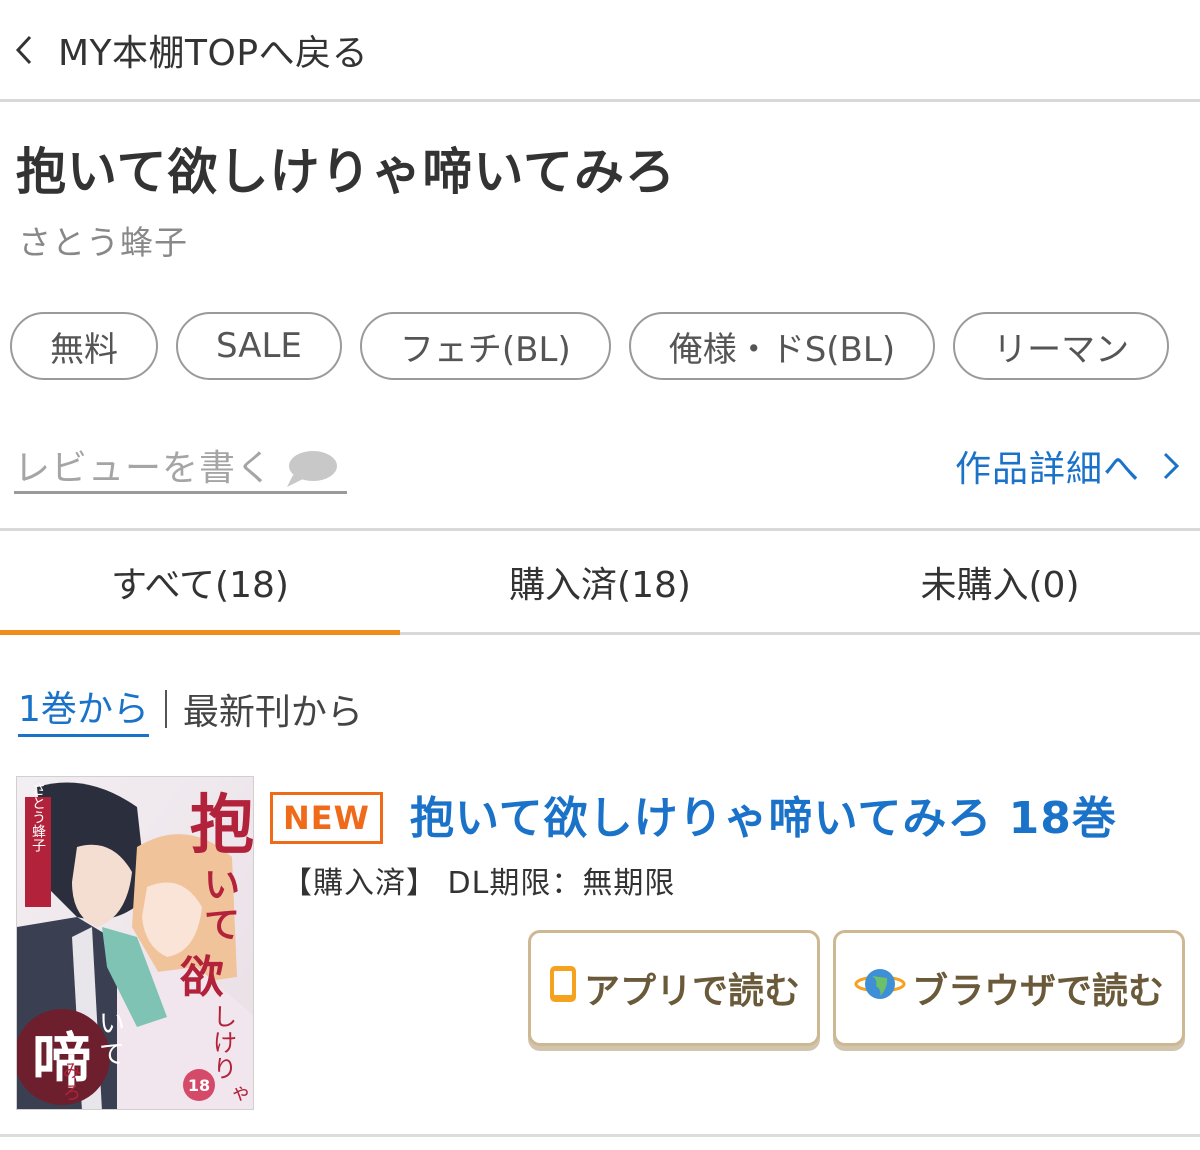  I want to click on cover-title-char: ゃ, so click(241, 1092).